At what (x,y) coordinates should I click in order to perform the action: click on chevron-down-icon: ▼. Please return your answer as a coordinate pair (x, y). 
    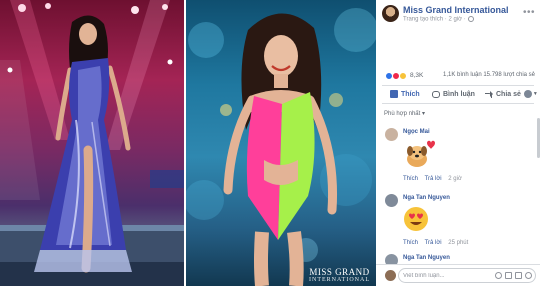
    Looking at the image, I should click on (535, 94).